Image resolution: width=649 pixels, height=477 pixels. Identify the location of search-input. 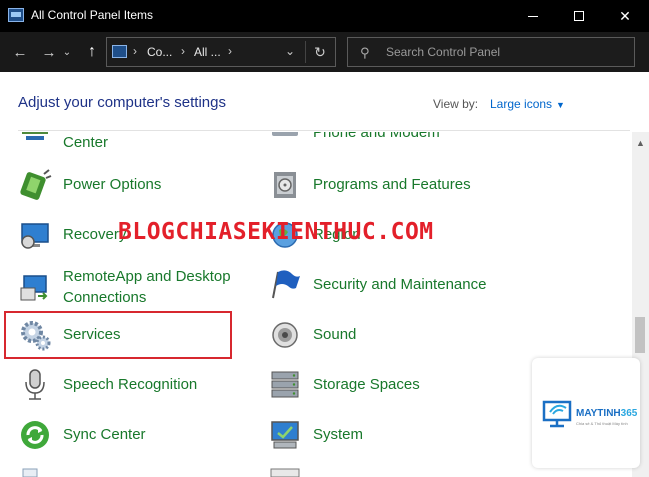
(506, 52).